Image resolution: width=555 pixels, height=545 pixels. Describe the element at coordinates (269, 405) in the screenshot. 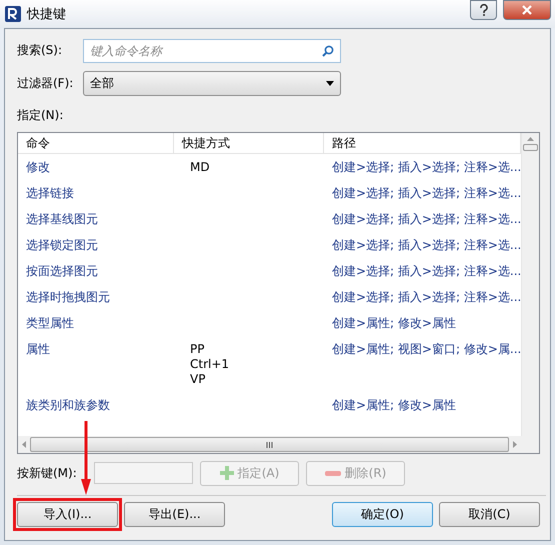

I see `table-row: 族类别和族参数 创建>属性; 修改>属性` at that location.